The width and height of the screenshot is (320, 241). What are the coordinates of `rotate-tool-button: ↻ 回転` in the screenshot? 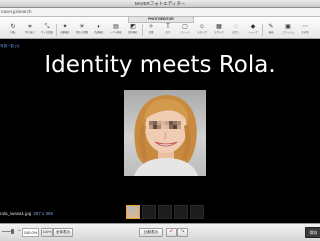 It's located at (13, 30).